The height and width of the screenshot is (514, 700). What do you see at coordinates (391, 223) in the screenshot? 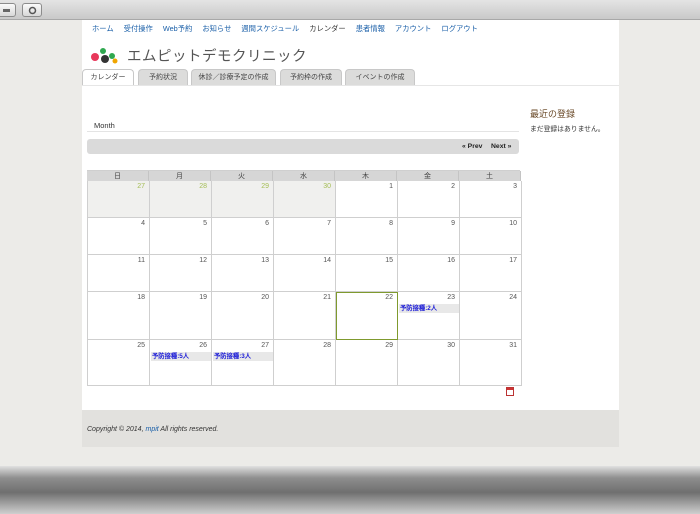
I see `day-number: 8` at bounding box center [391, 223].